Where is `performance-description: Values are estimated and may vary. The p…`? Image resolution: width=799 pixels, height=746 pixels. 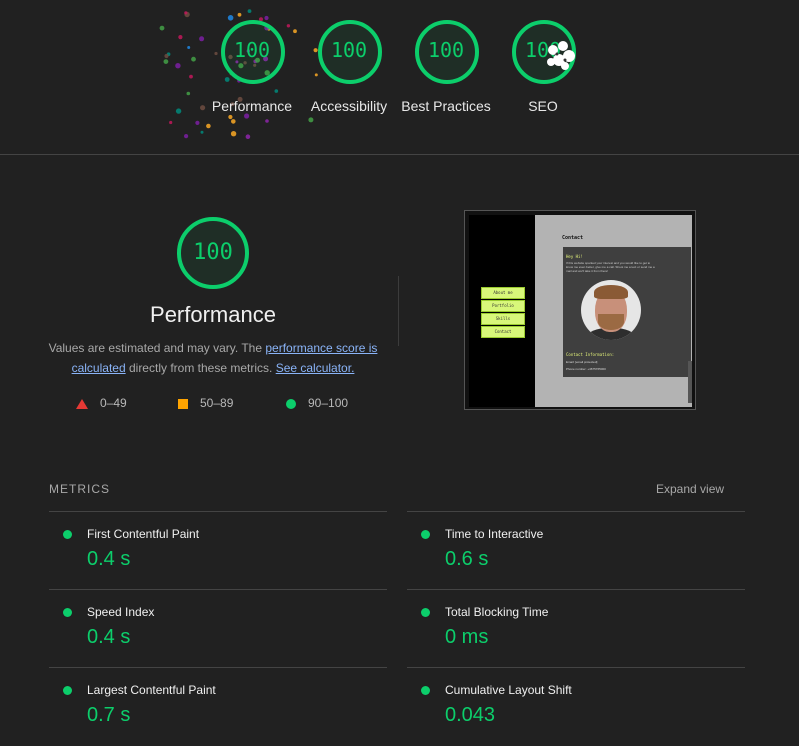 performance-description: Values are estimated and may vary. The p… is located at coordinates (213, 358).